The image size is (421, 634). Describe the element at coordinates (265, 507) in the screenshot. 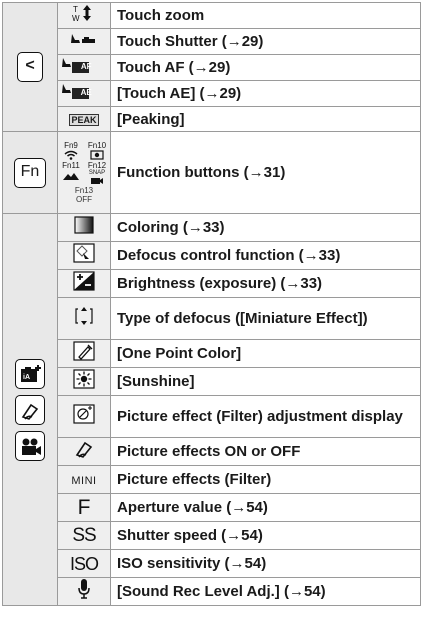

I see `row-text: Aperture value (→54)` at that location.